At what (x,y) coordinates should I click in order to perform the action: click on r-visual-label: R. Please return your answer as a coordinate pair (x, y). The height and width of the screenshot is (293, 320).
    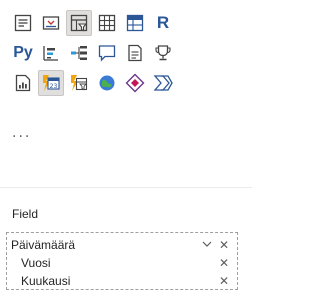
    Looking at the image, I should click on (163, 22).